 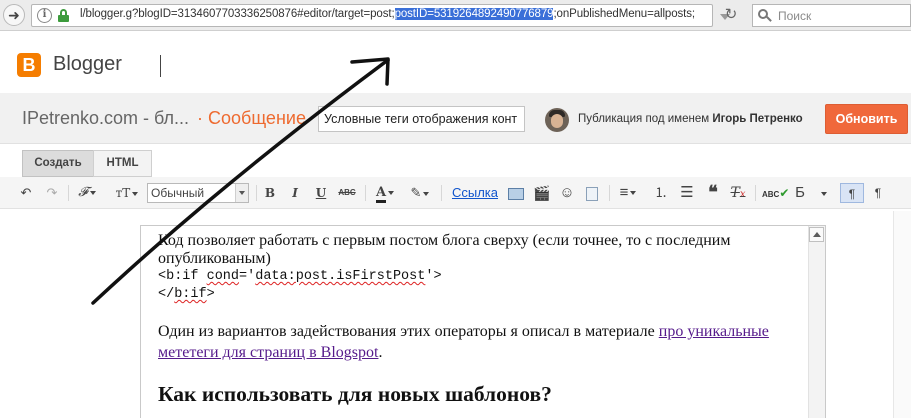 I want to click on scroll-up-icon, so click(x=816, y=234).